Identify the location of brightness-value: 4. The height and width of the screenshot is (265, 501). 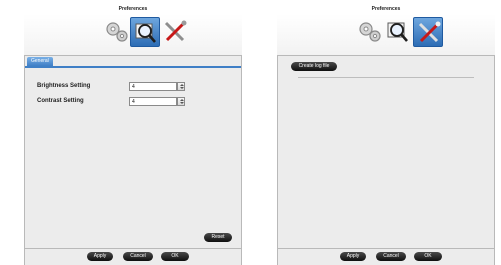
(133, 87).